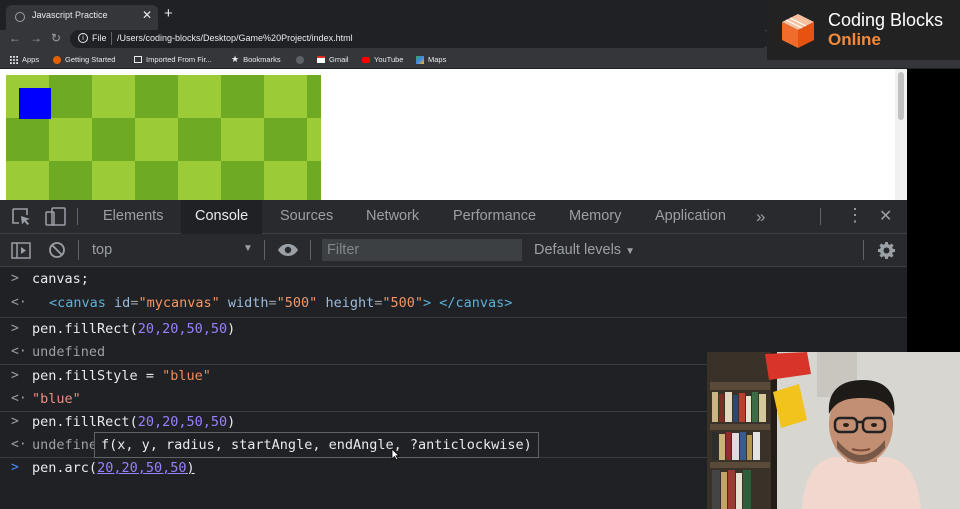 The height and width of the screenshot is (509, 960). I want to click on scrollbar-thumb, so click(901, 96).